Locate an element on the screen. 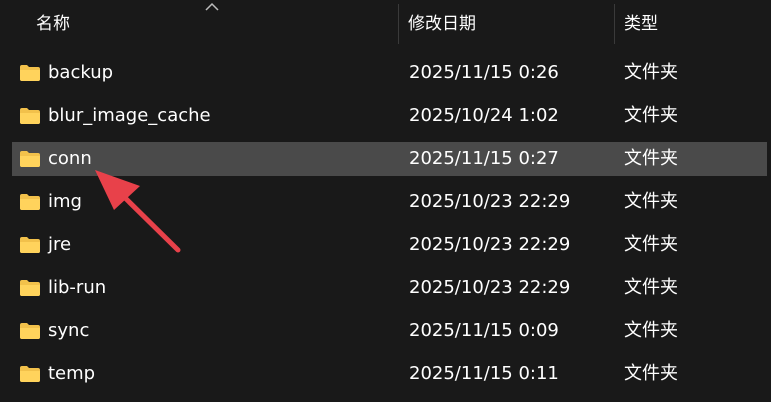  file-name: img is located at coordinates (65, 202).